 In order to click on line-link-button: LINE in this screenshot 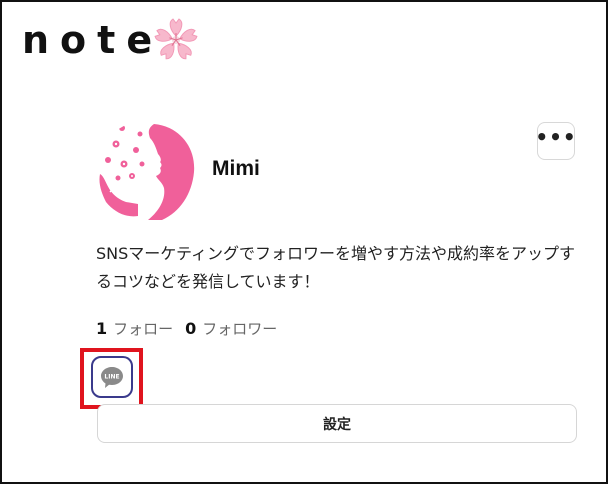, I will do `click(112, 377)`.